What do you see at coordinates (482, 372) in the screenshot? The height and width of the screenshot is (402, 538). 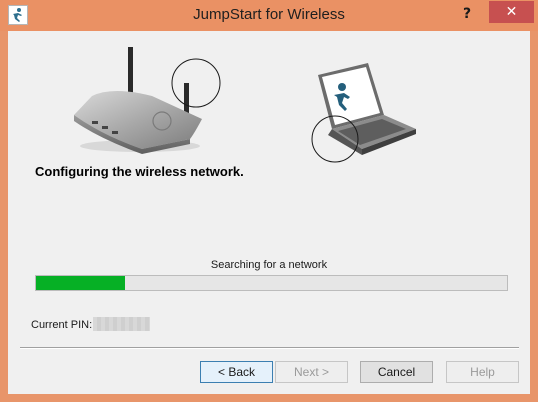 I see `help-button: Help` at bounding box center [482, 372].